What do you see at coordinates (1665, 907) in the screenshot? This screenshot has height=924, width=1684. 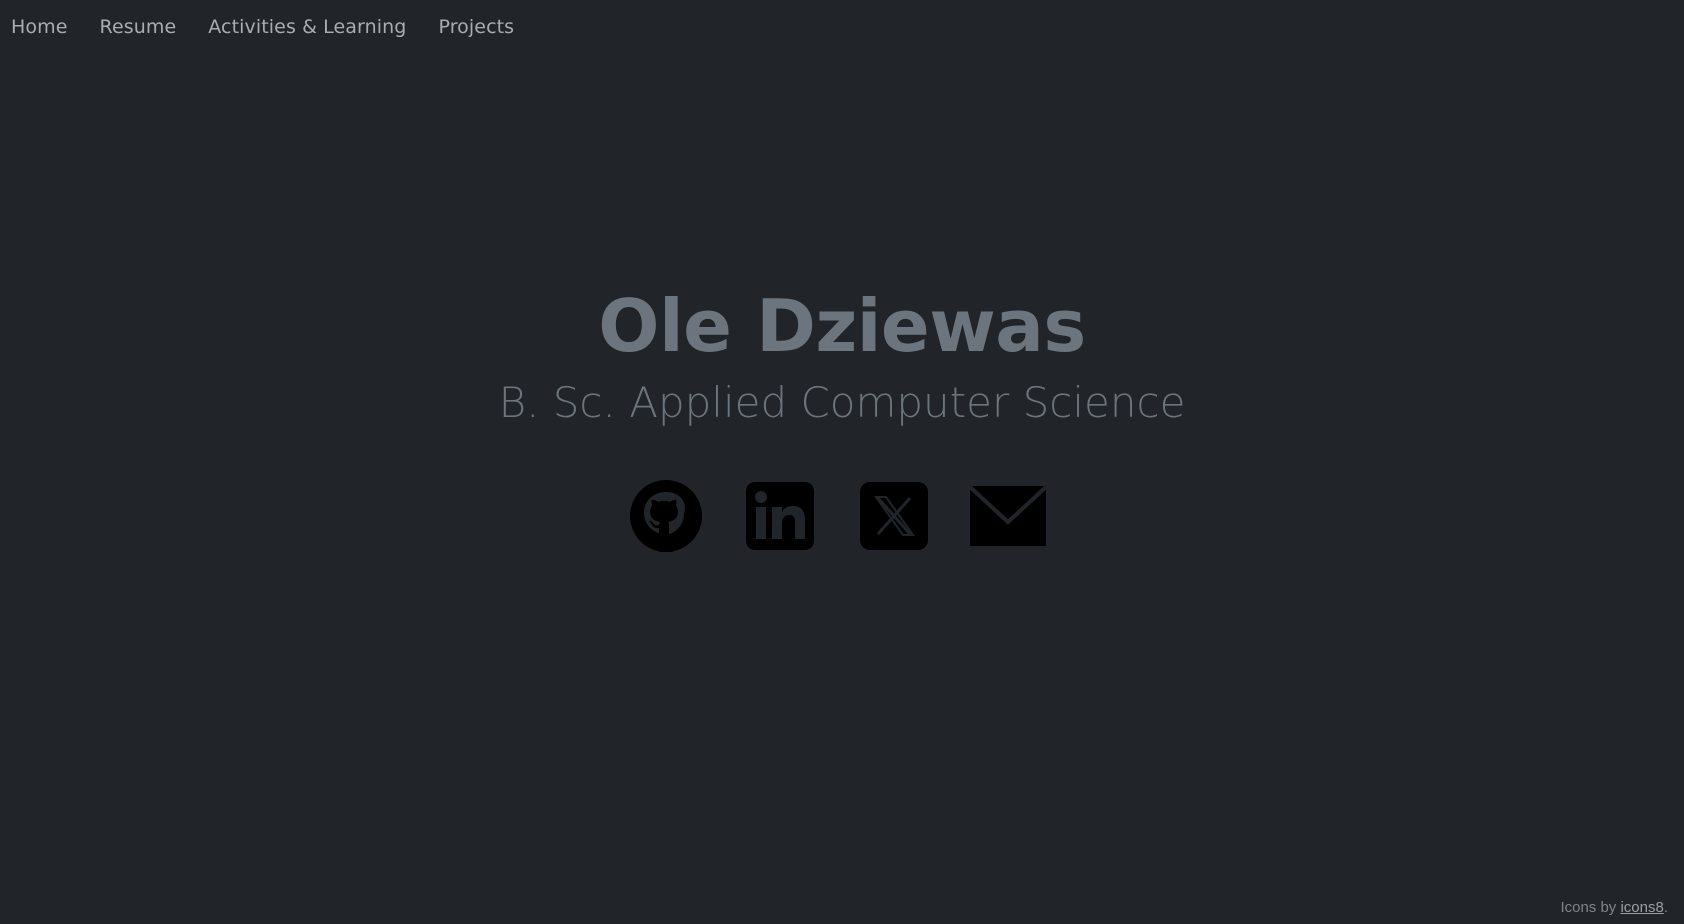 I see `credit-suffix: .` at bounding box center [1665, 907].